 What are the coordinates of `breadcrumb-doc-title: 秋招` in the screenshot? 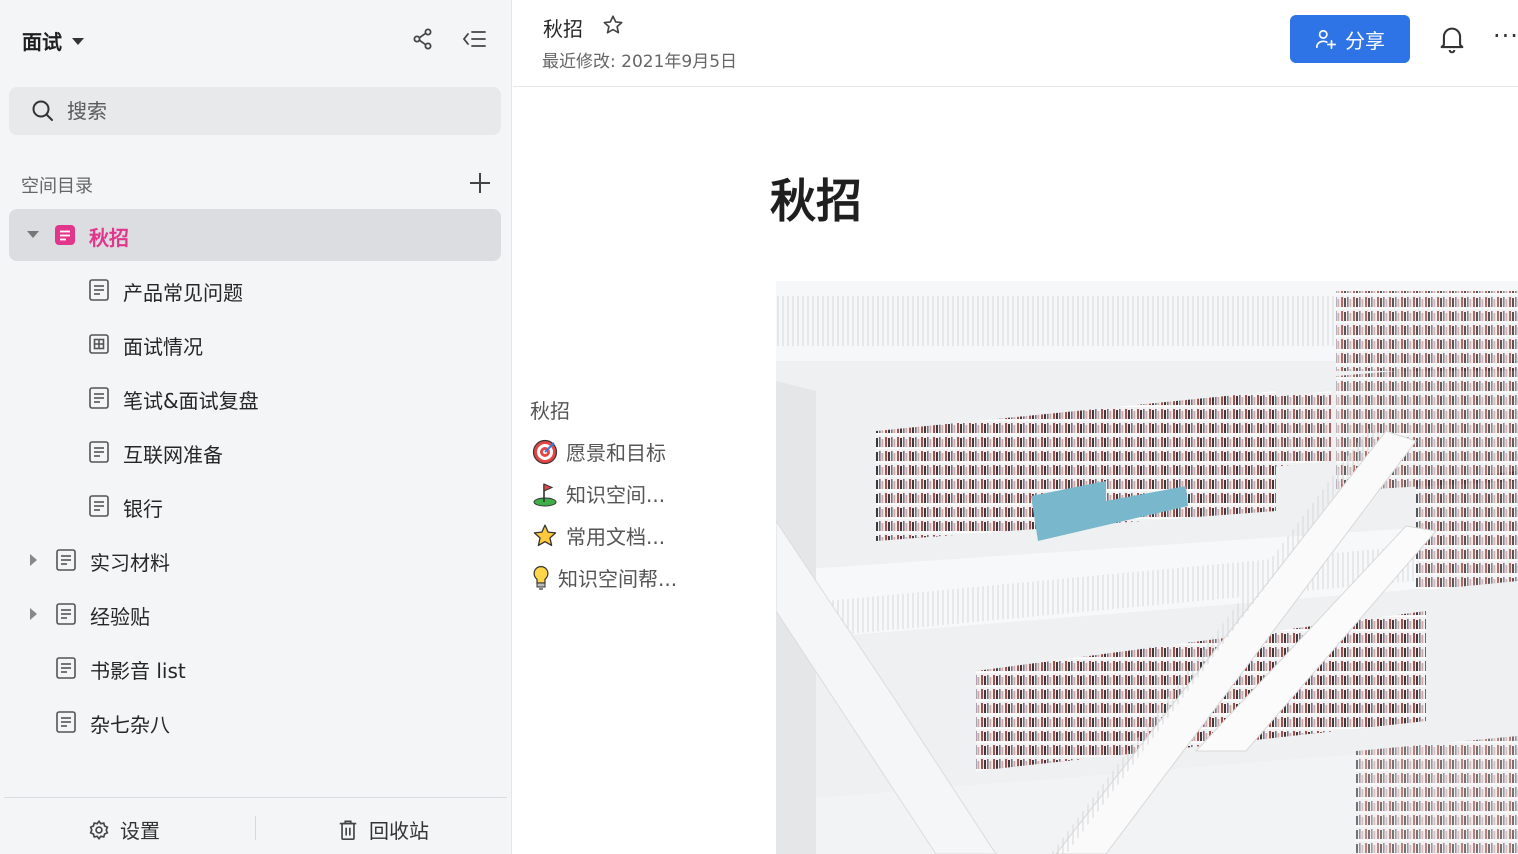 It's located at (563, 29).